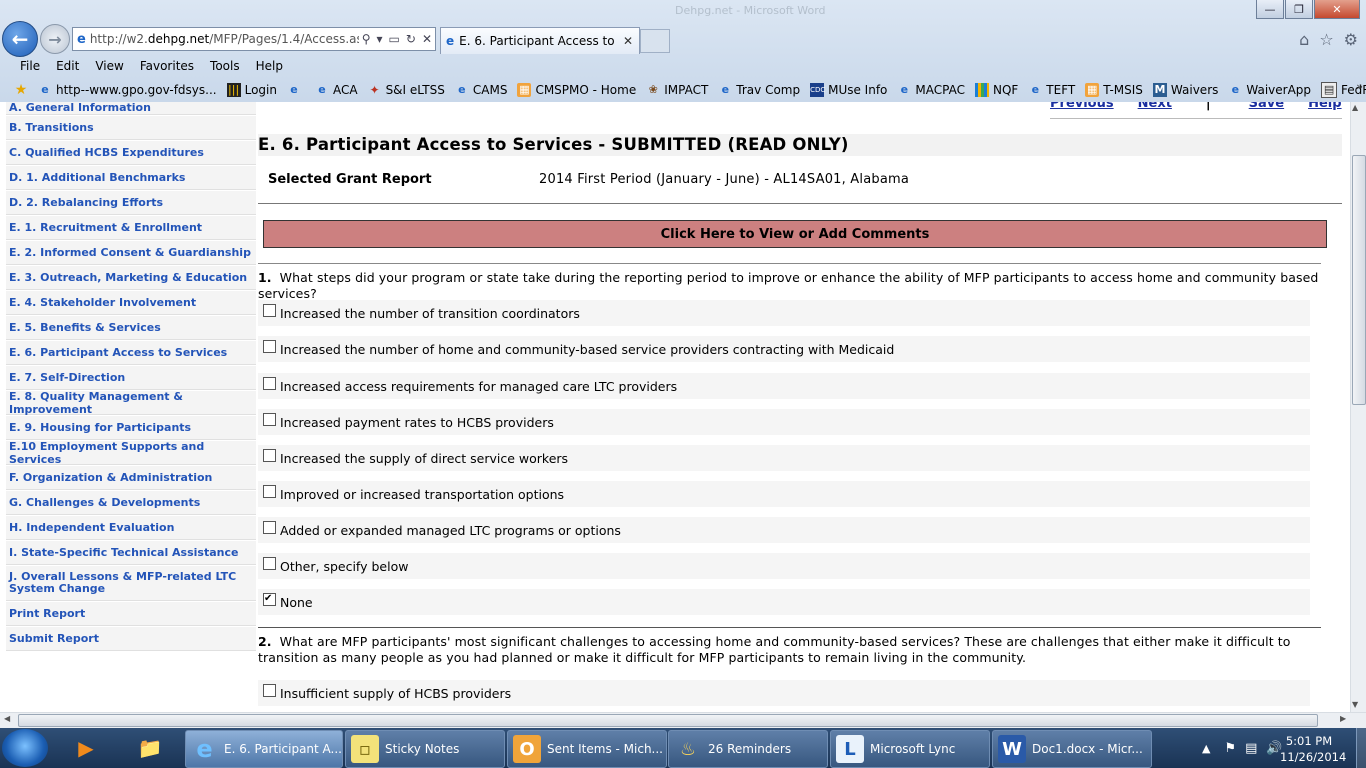  Describe the element at coordinates (131, 203) in the screenshot. I see `sidebar-item-rebalancing: D. 2. Rebalancing Efforts` at that location.